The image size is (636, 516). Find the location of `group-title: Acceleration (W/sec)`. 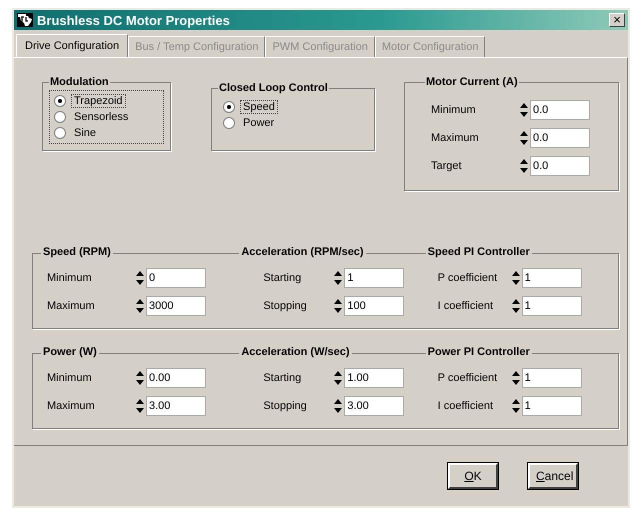

group-title: Acceleration (W/sec) is located at coordinates (295, 352).